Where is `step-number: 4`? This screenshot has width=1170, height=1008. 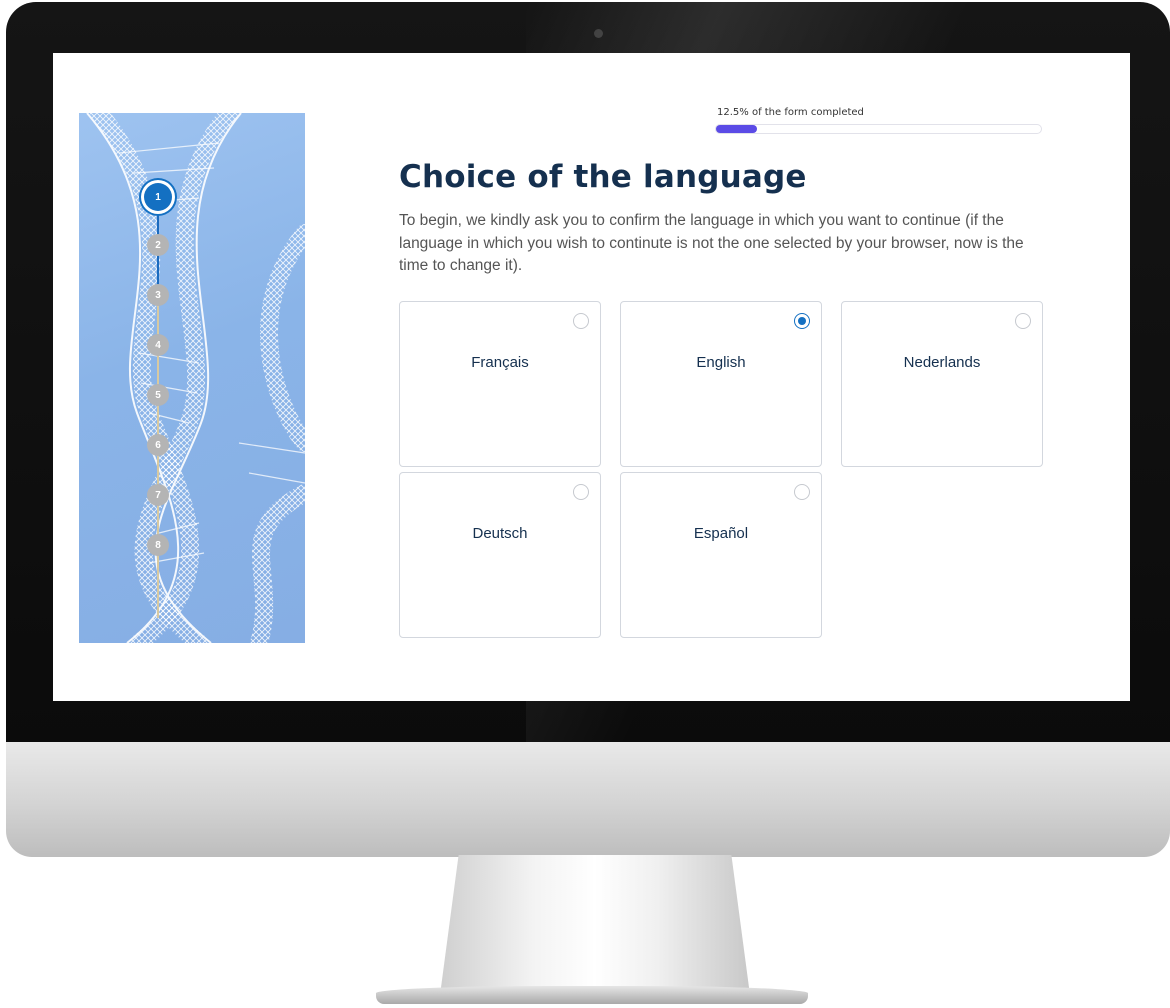
step-number: 4 is located at coordinates (158, 345).